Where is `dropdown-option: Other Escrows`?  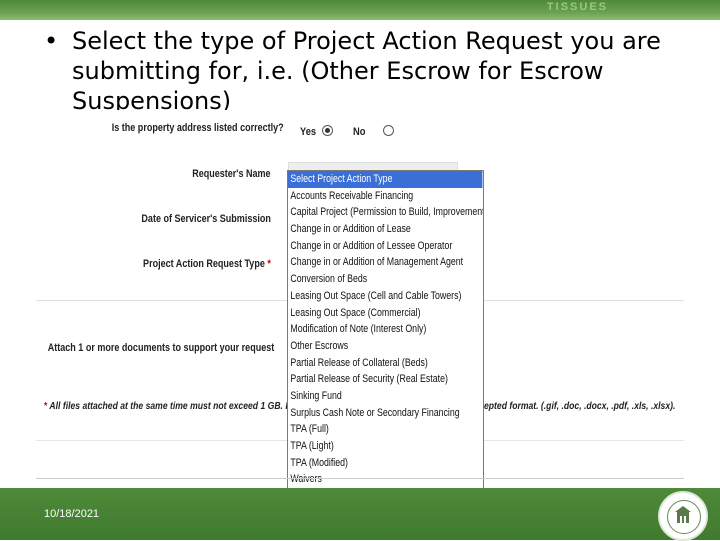 dropdown-option: Other Escrows is located at coordinates (385, 346).